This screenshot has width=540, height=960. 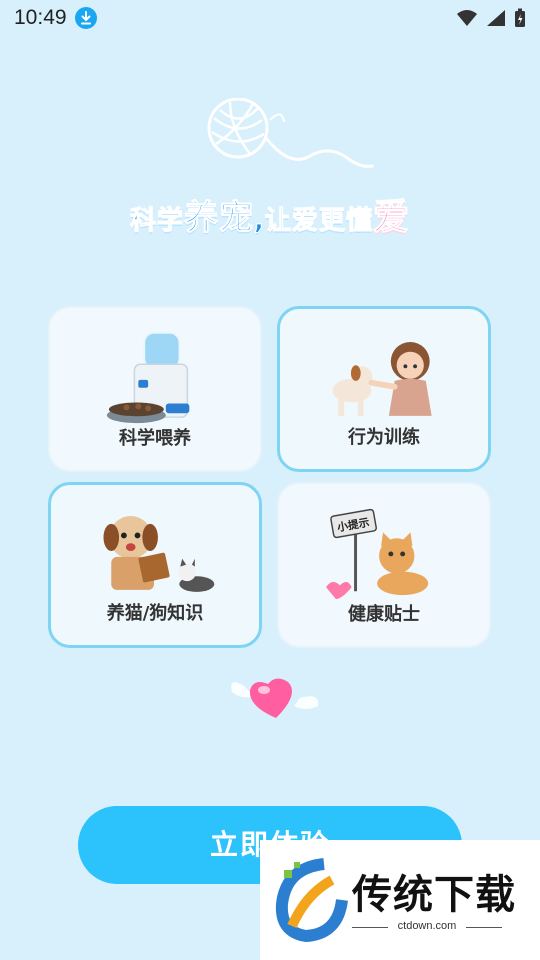 I want to click on cat-holding-tip-sign-illustration: 小提示, so click(x=377, y=554).